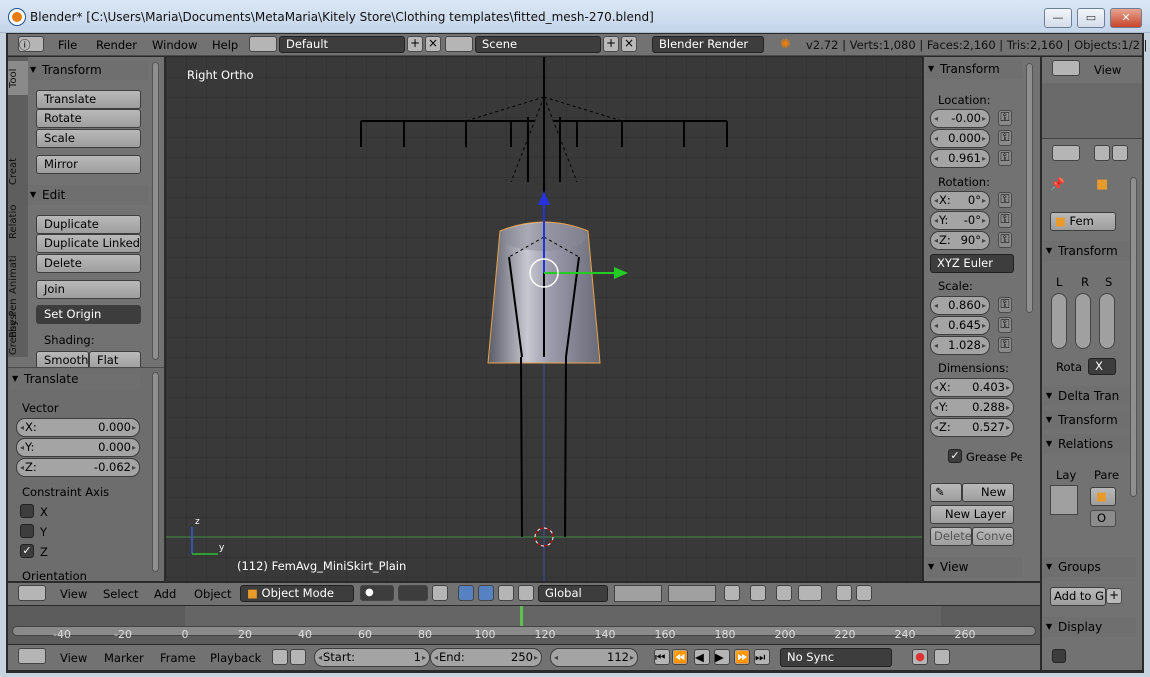 The height and width of the screenshot is (677, 1150). Describe the element at coordinates (225, 45) in the screenshot. I see `menu-help: Help` at that location.